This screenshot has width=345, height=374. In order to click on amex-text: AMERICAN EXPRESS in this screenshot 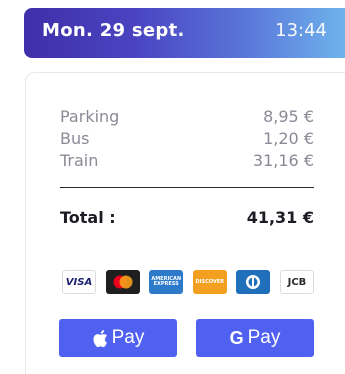, I will do `click(166, 281)`.